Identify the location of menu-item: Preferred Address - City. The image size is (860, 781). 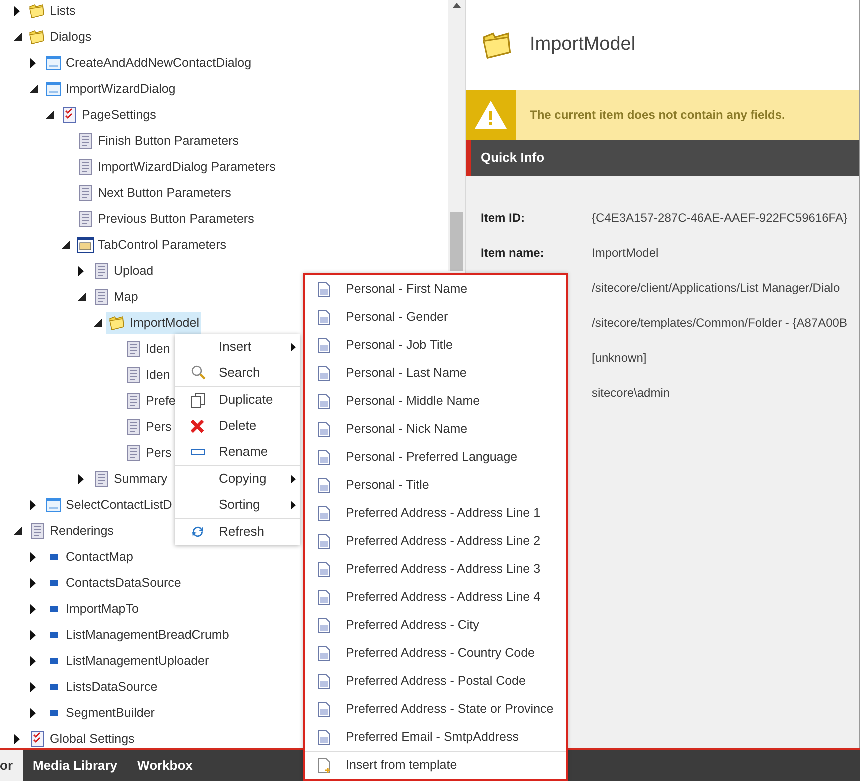
(435, 625).